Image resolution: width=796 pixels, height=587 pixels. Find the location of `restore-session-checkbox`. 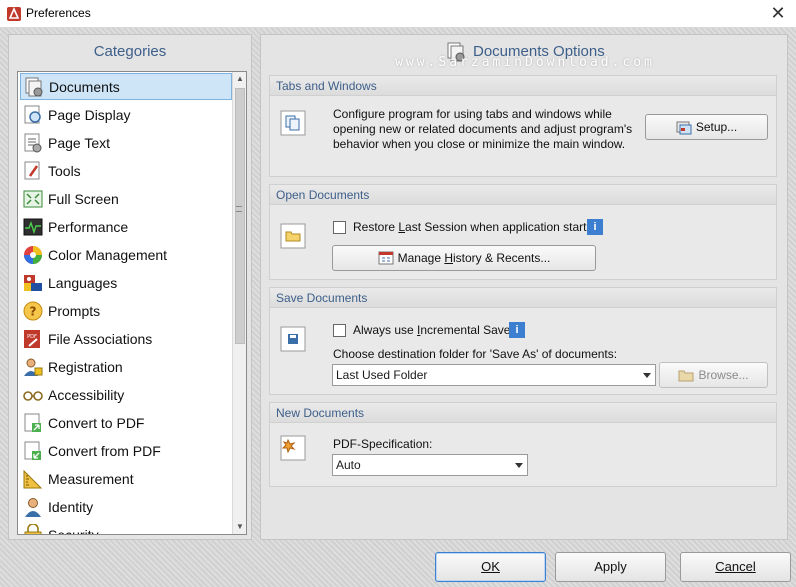

restore-session-checkbox is located at coordinates (339, 227).